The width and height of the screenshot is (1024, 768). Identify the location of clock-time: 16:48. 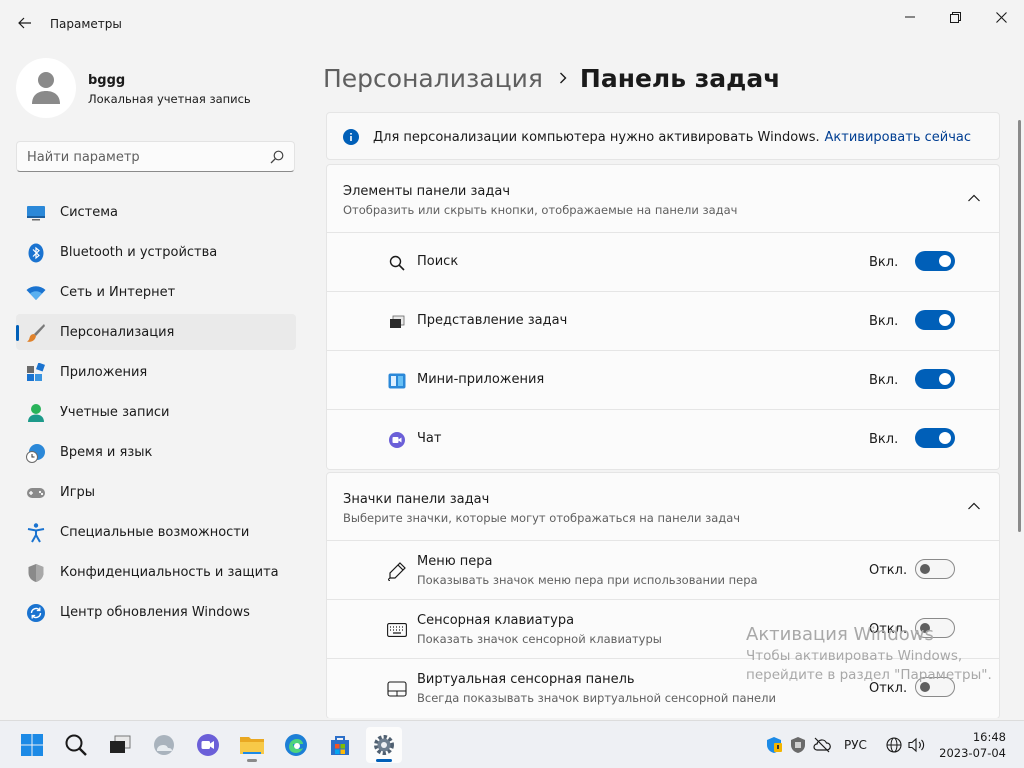
(989, 737).